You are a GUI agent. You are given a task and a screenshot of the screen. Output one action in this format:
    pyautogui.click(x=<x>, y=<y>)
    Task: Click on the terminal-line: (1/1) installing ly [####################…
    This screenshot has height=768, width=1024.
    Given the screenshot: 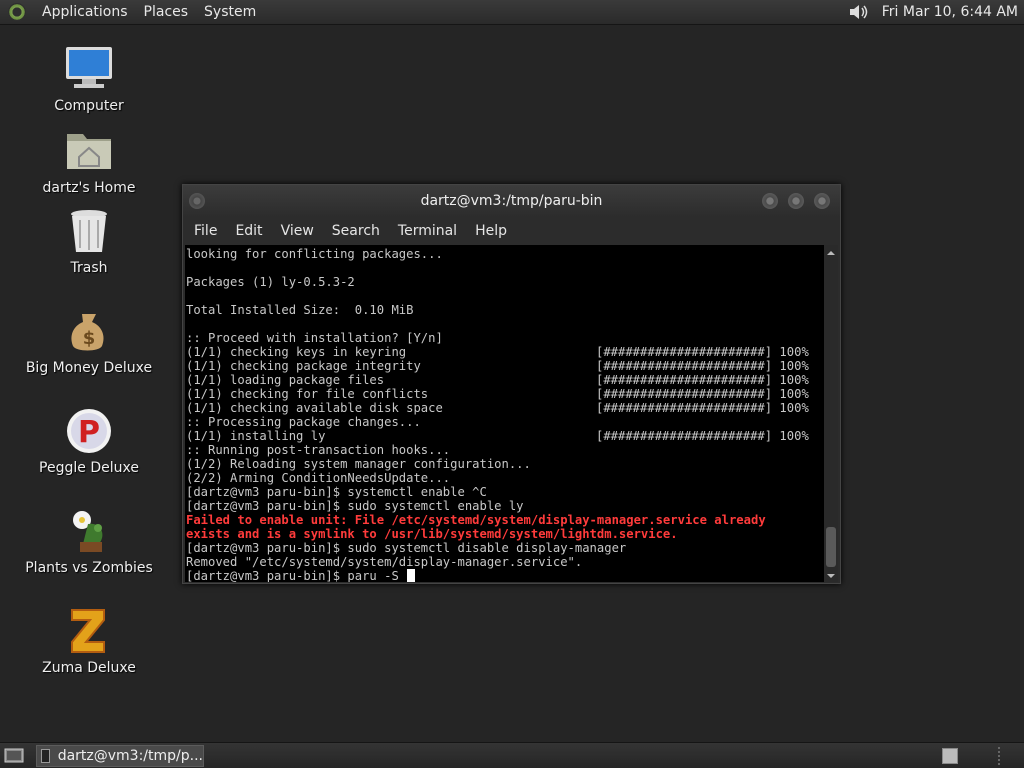 What is the action you would take?
    pyautogui.click(x=506, y=436)
    